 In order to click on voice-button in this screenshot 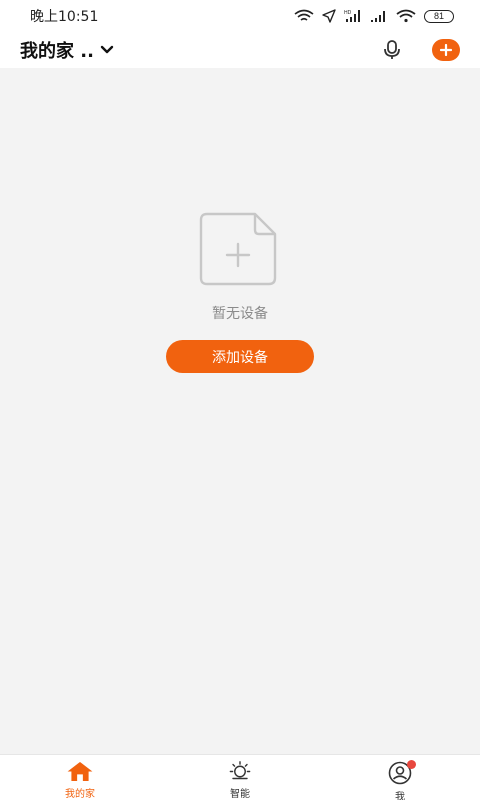, I will do `click(392, 50)`.